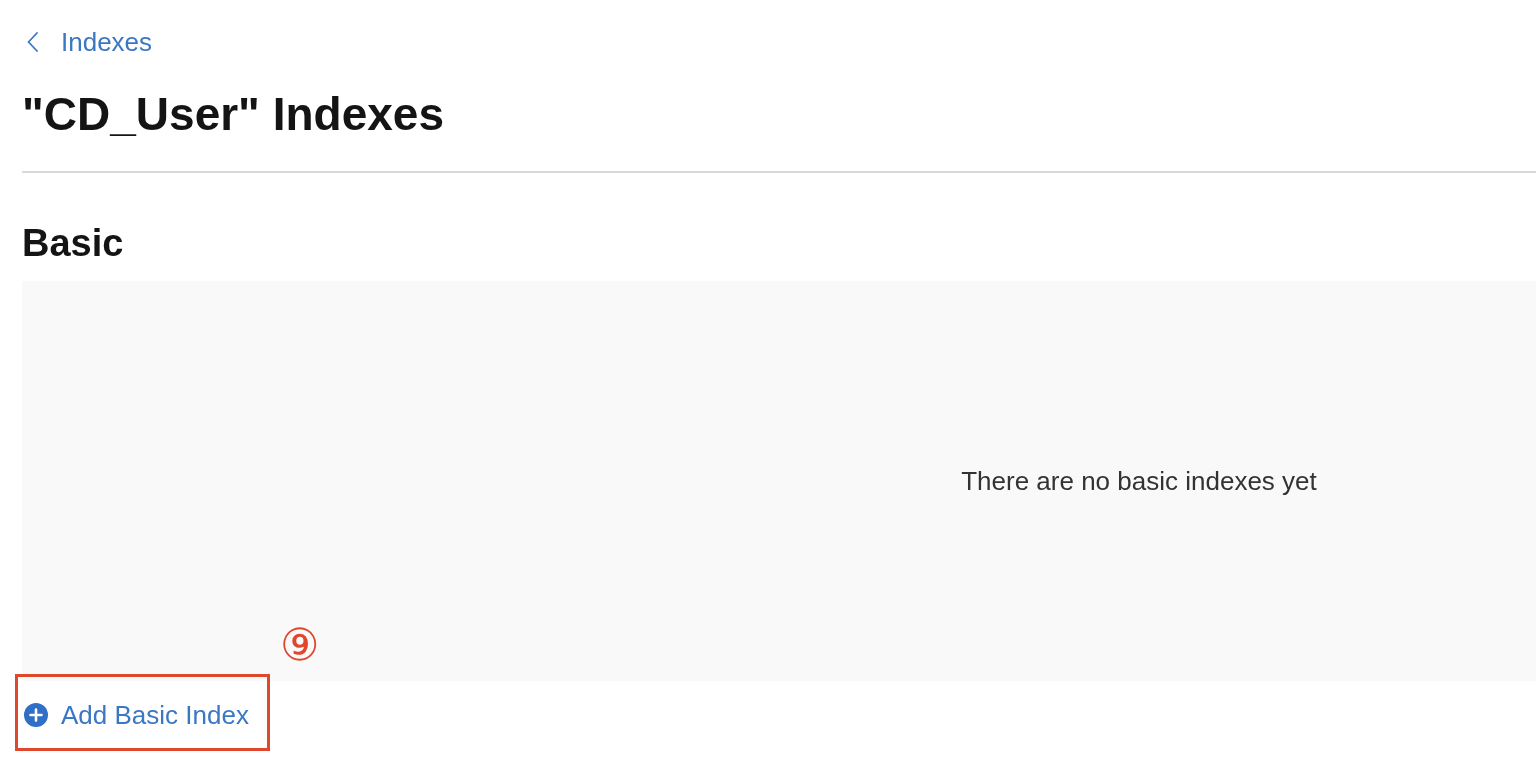 This screenshot has height=772, width=1536. Describe the element at coordinates (233, 114) in the screenshot. I see `page-title: "CD_User" Indexes` at that location.